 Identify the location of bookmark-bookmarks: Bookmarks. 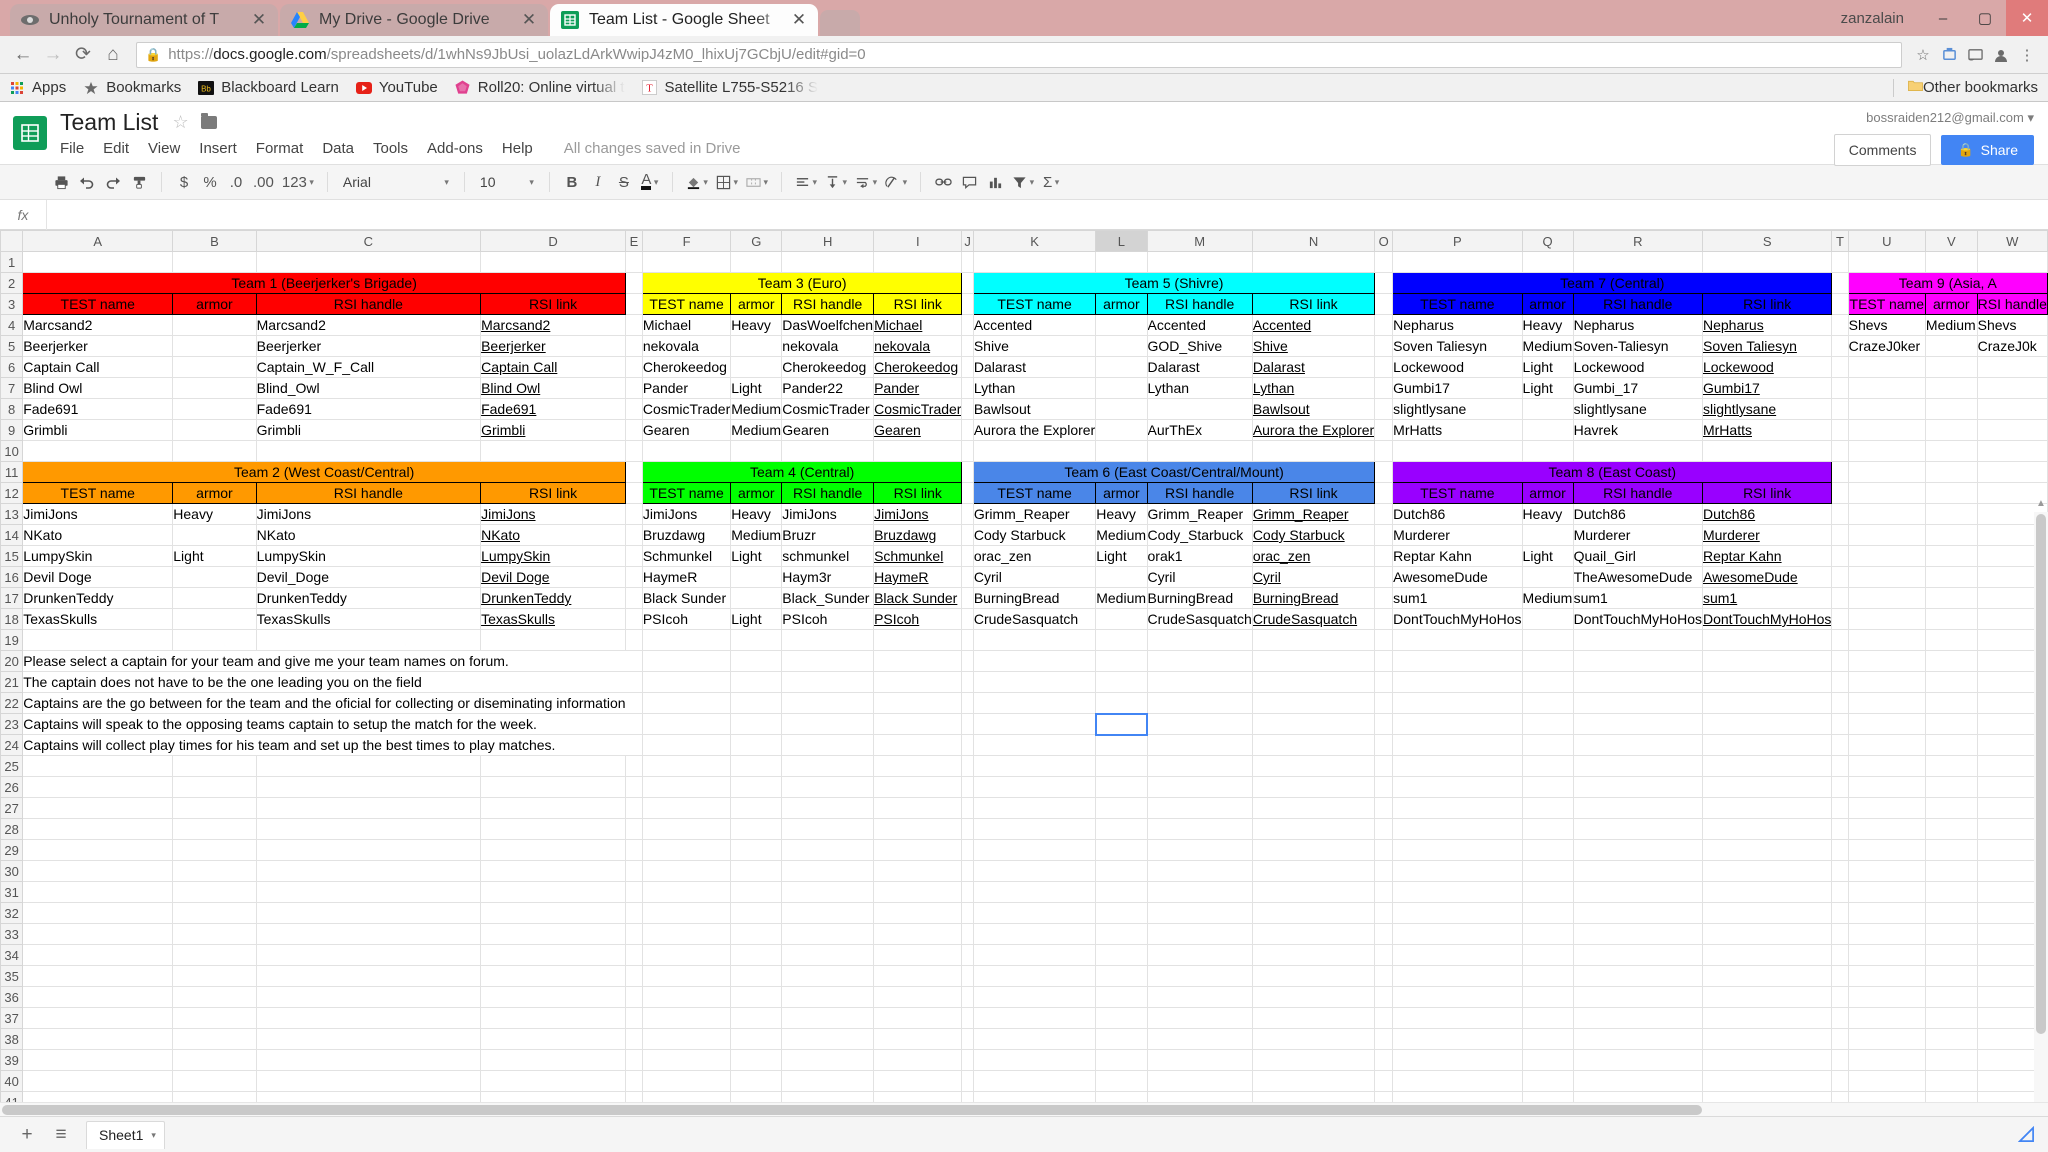
(131, 87).